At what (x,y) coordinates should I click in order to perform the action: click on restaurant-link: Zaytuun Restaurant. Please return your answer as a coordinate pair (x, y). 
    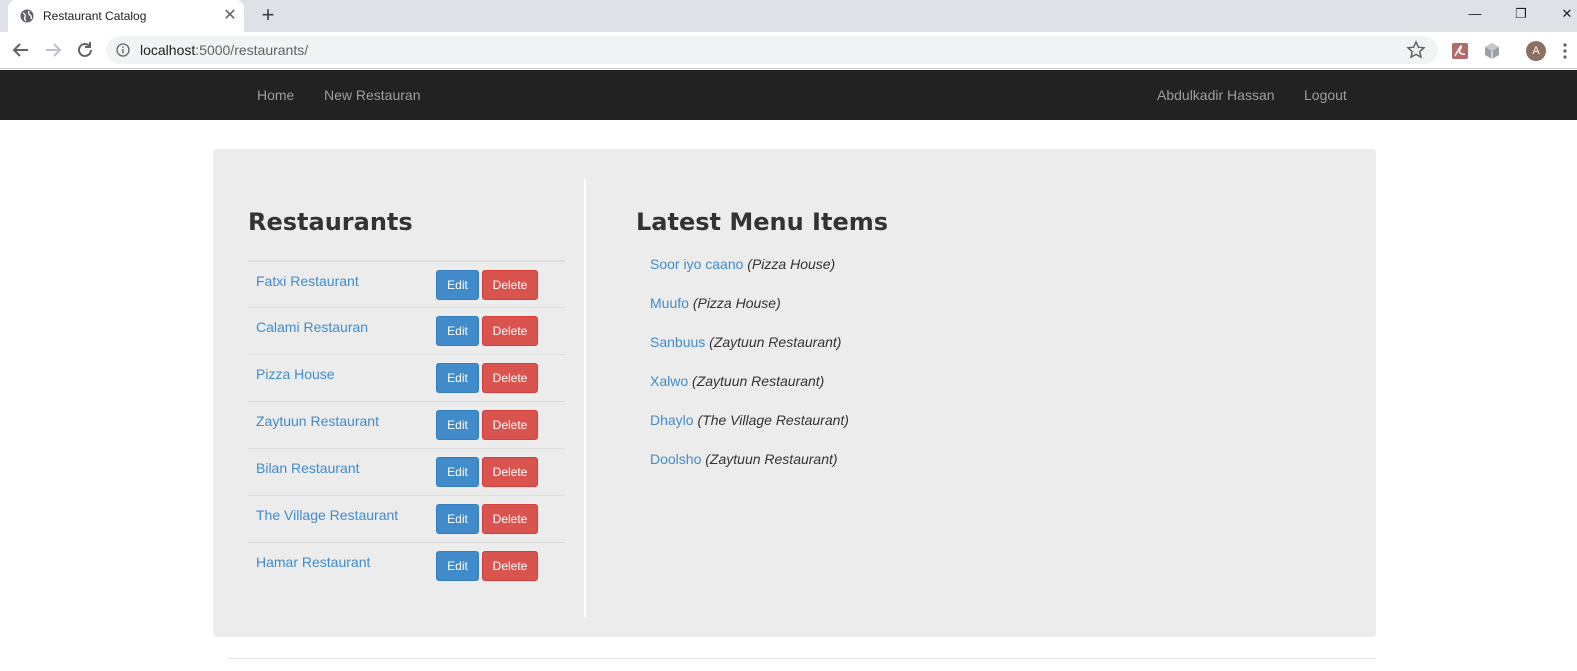
    Looking at the image, I should click on (317, 421).